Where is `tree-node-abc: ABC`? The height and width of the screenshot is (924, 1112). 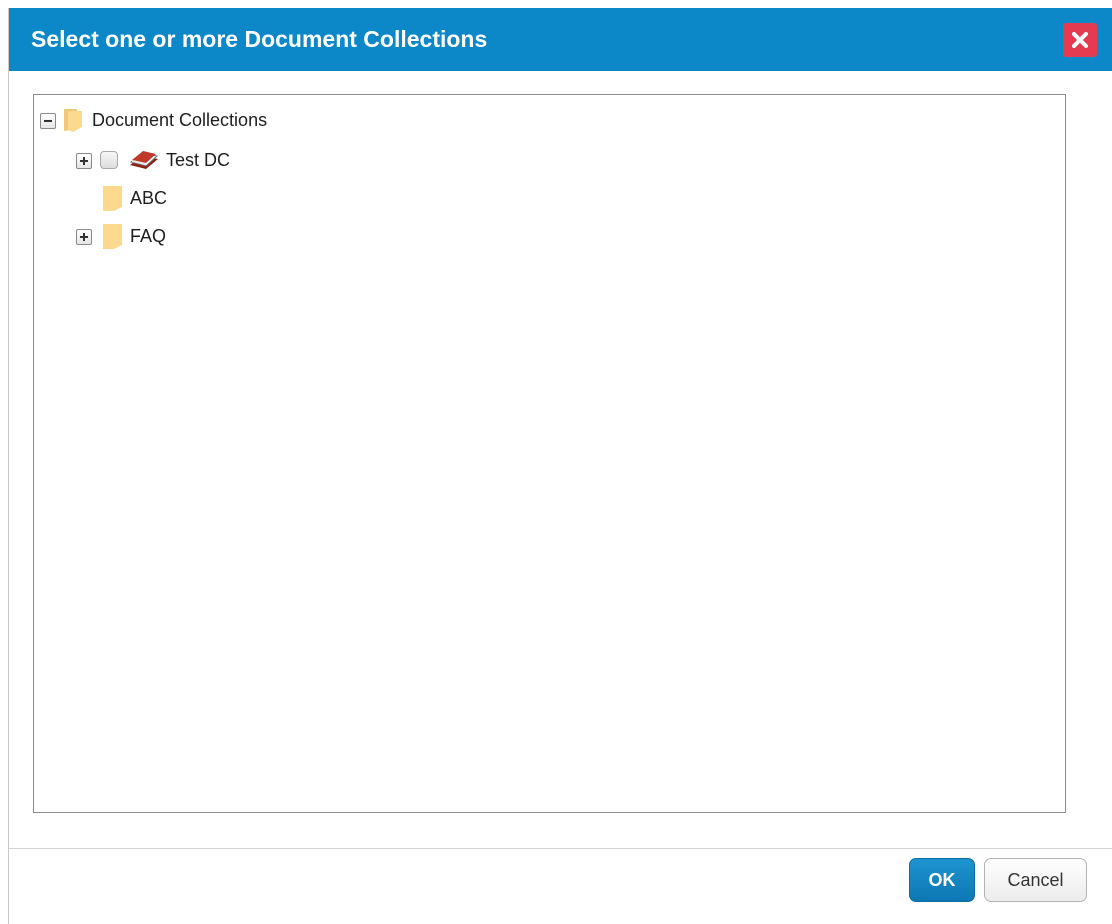
tree-node-abc: ABC is located at coordinates (162, 198).